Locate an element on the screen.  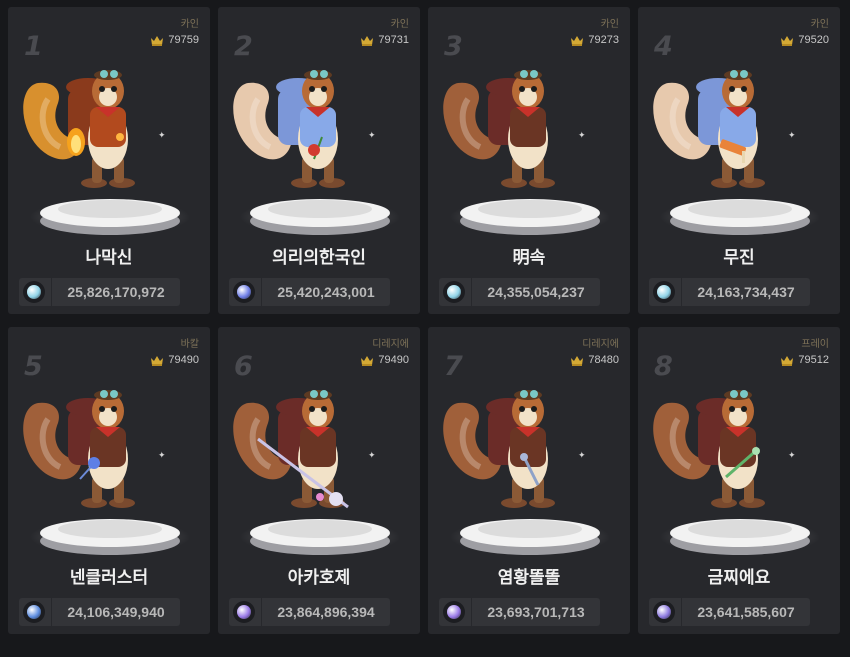
combat-power: 23,641,585,607 is located at coordinates (729, 612).